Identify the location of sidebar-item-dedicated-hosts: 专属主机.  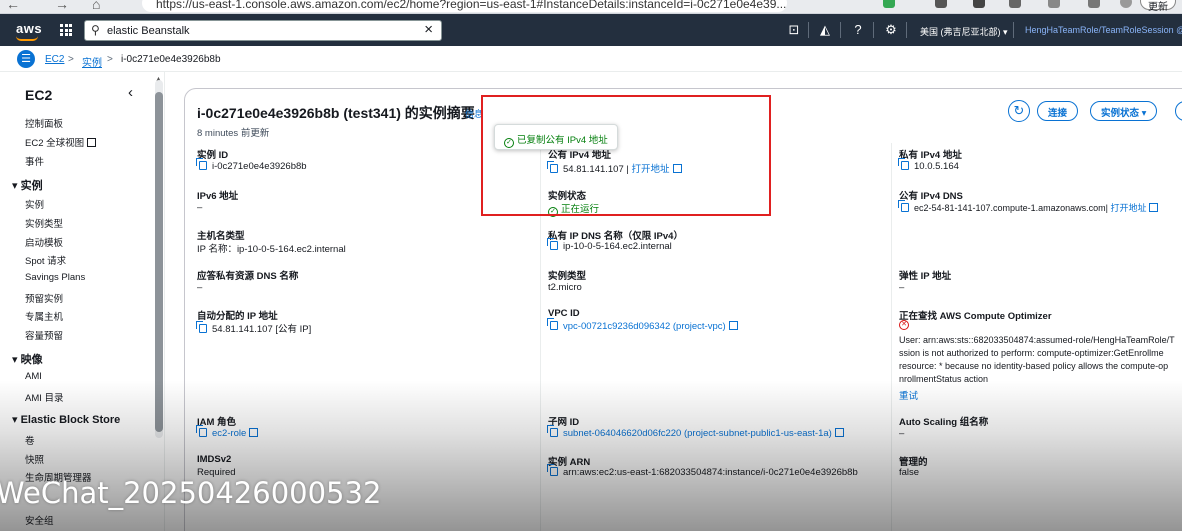
(44, 316).